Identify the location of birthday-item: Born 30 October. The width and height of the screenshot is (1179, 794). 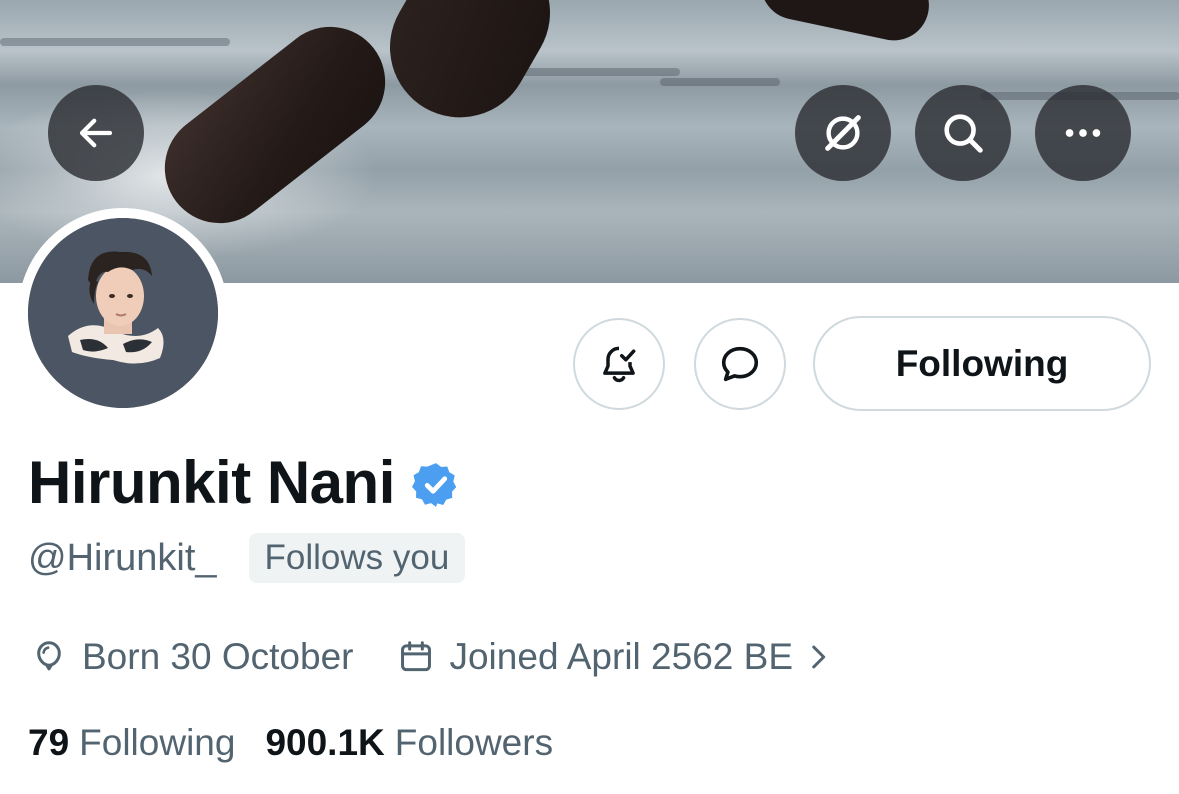
(191, 657).